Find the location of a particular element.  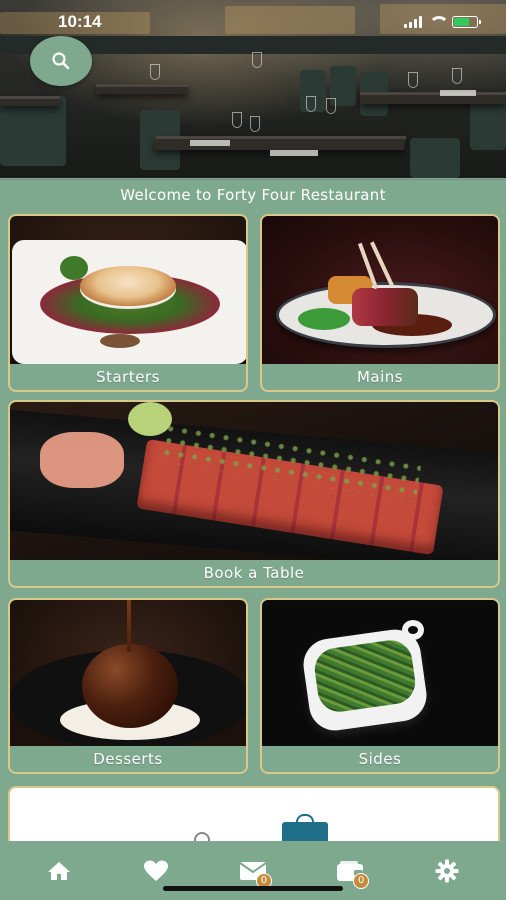

status-time: 10:14 is located at coordinates (80, 21).